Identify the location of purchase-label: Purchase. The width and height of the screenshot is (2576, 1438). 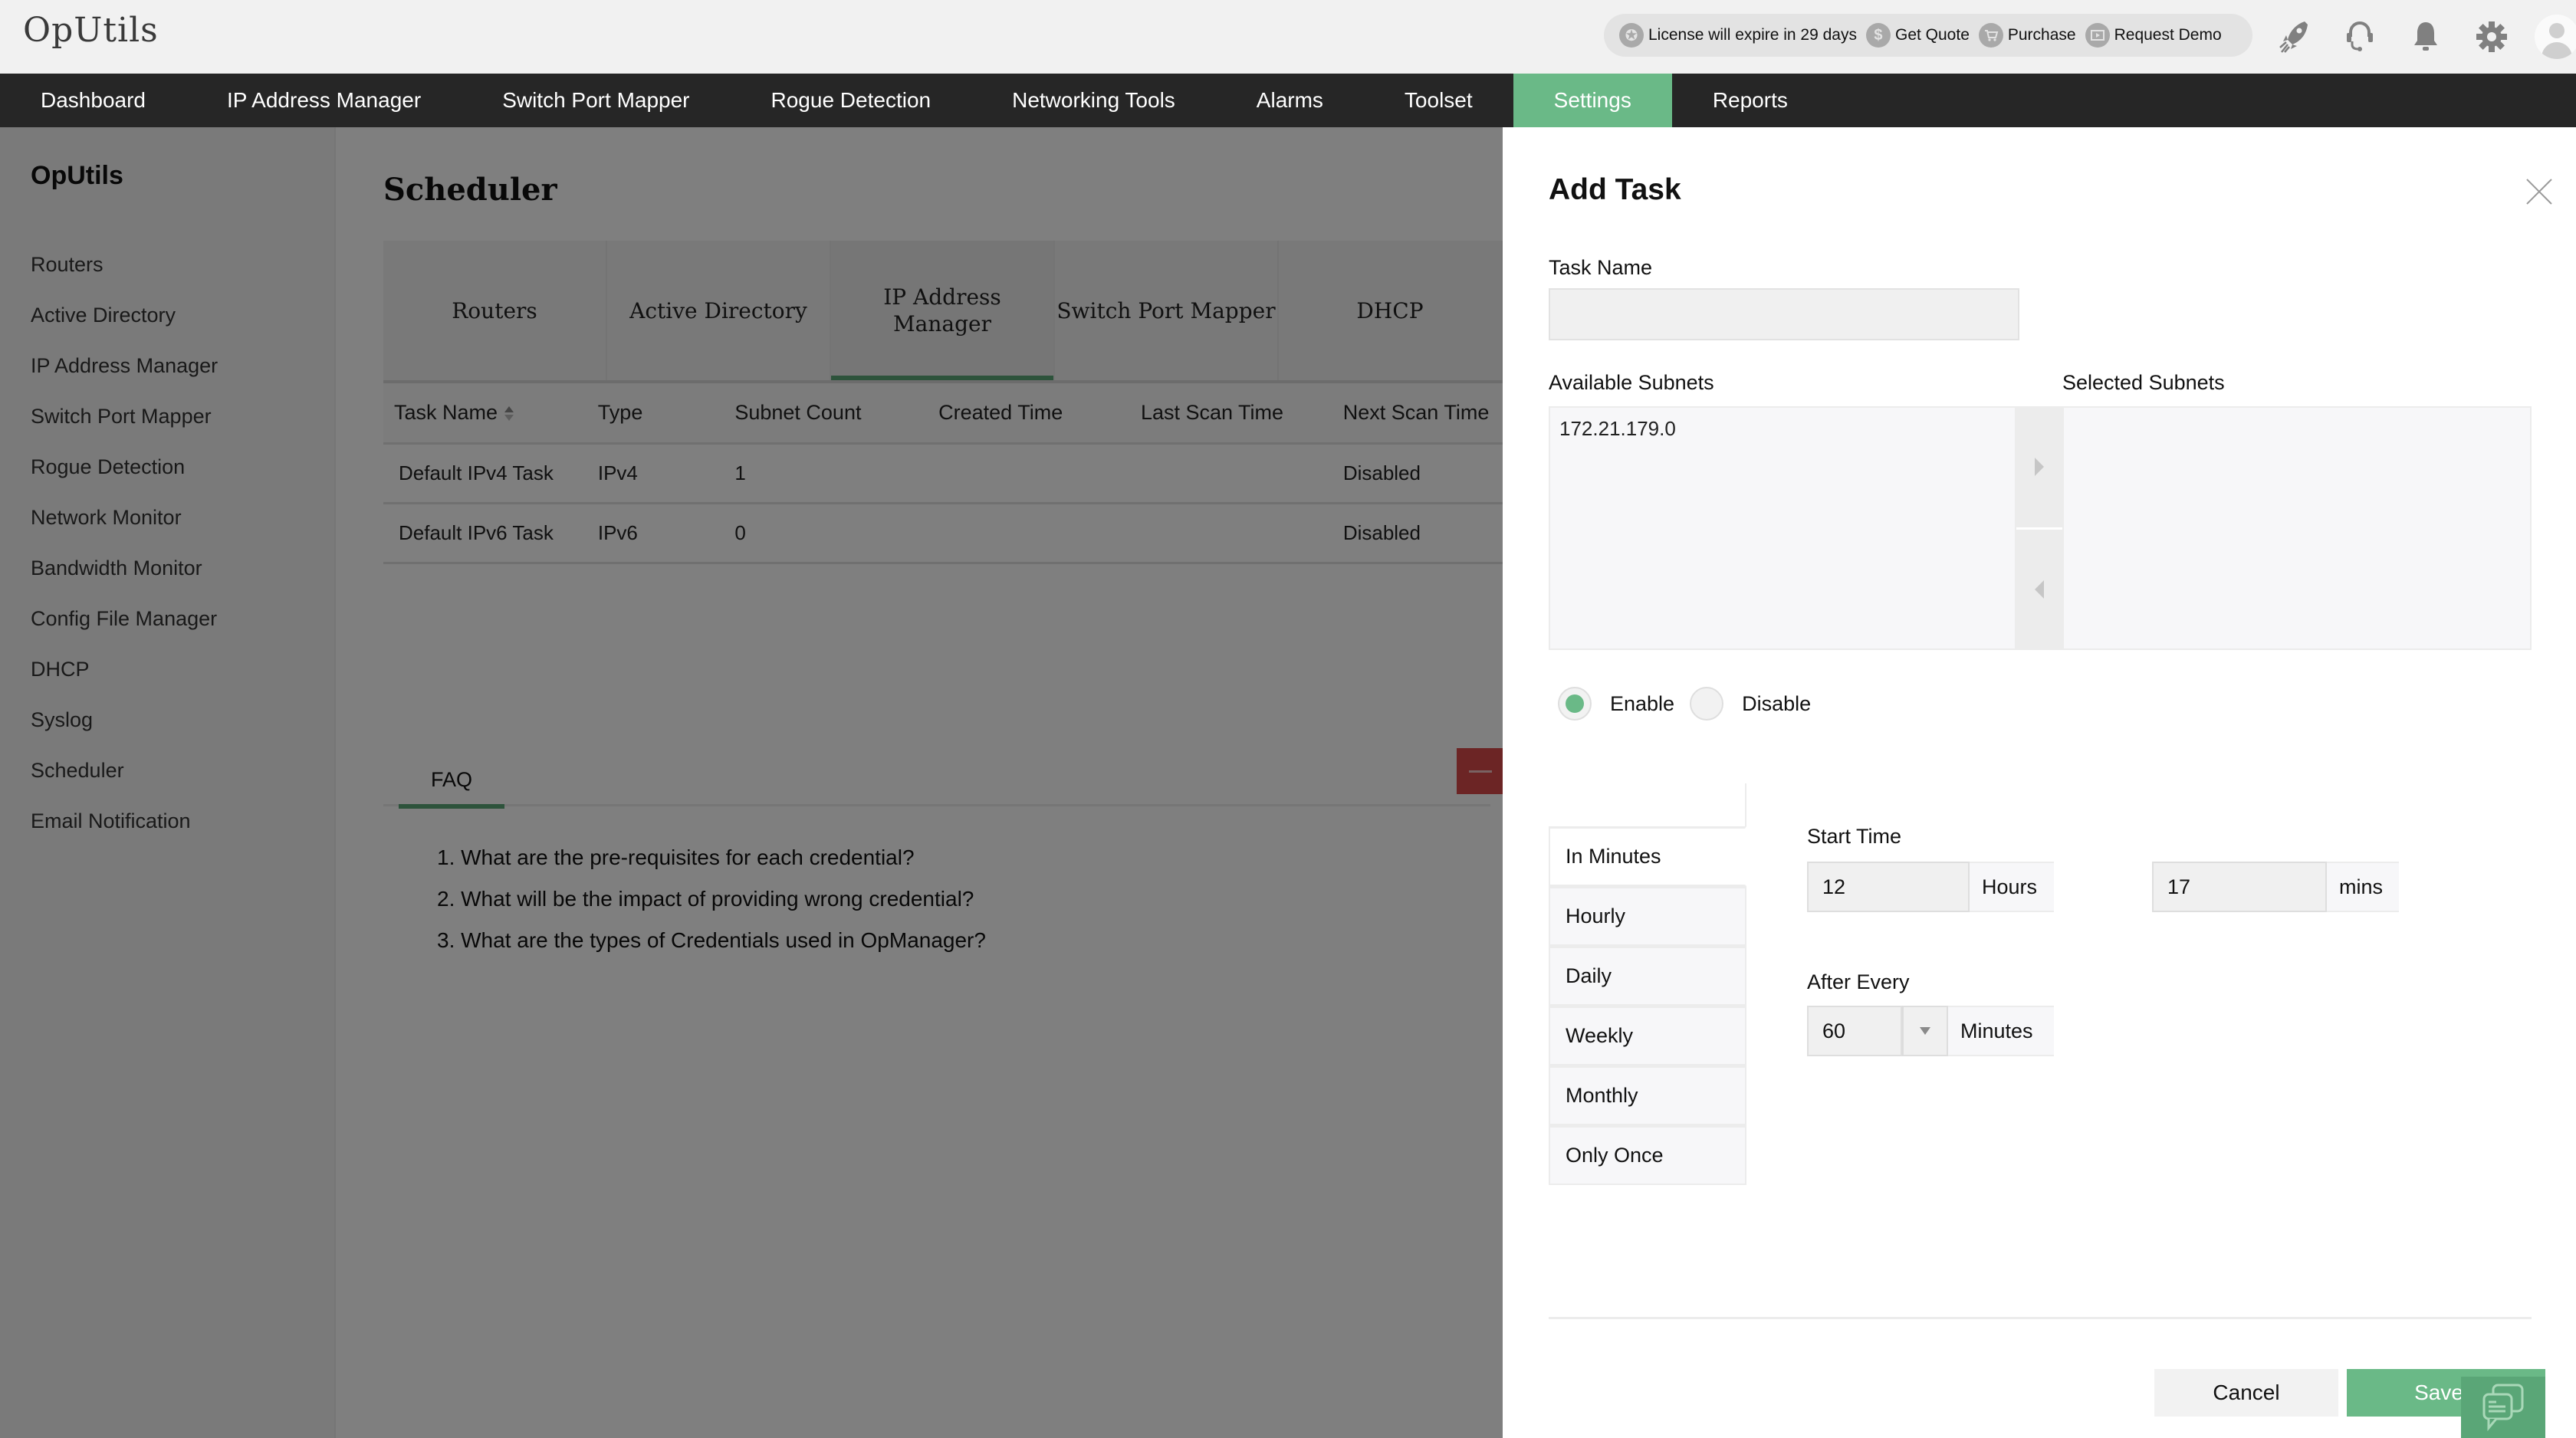
(2042, 35).